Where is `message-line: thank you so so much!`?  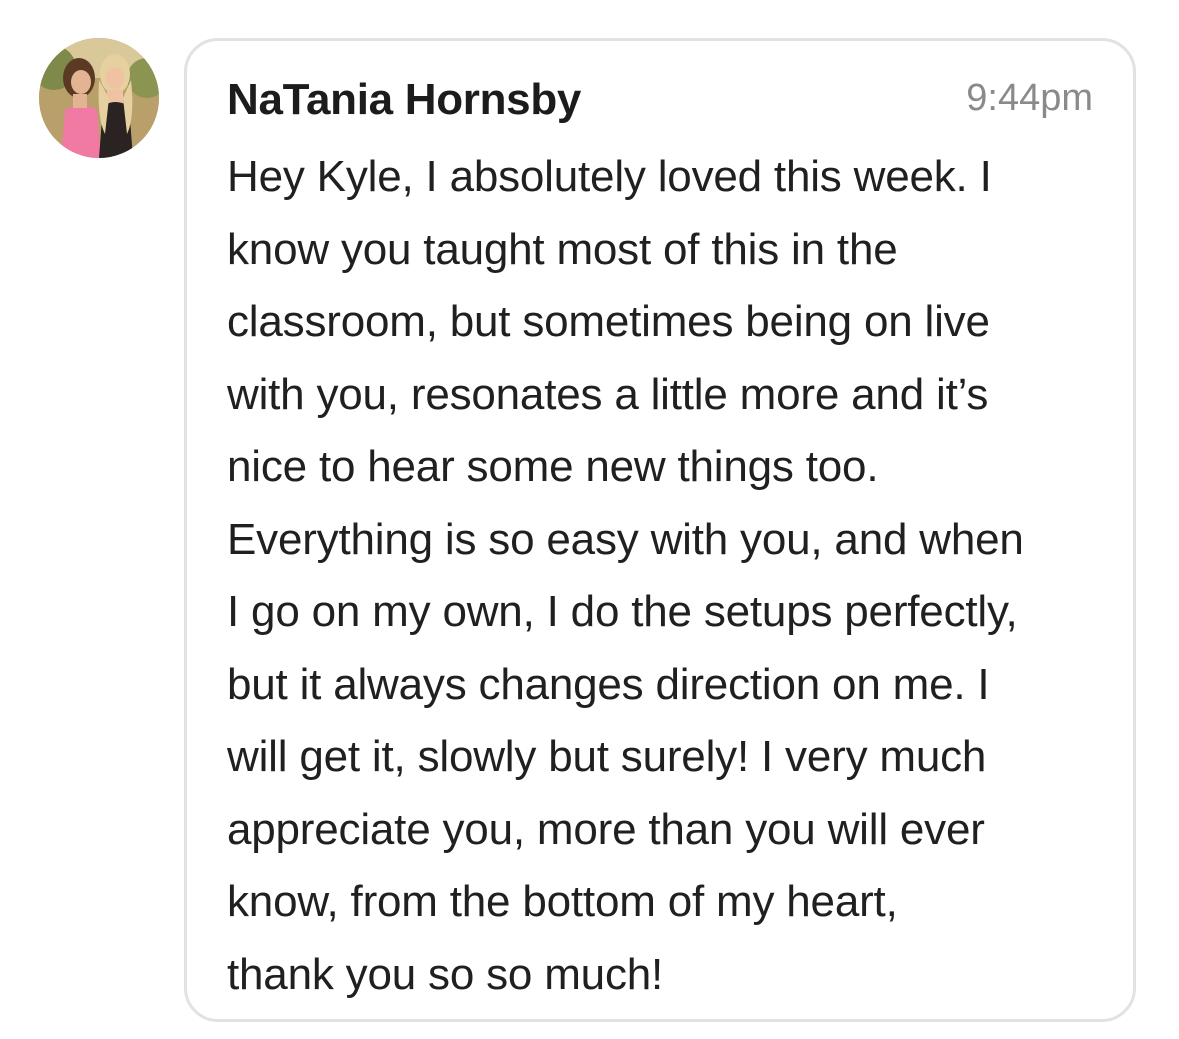
message-line: thank you so so much! is located at coordinates (445, 974).